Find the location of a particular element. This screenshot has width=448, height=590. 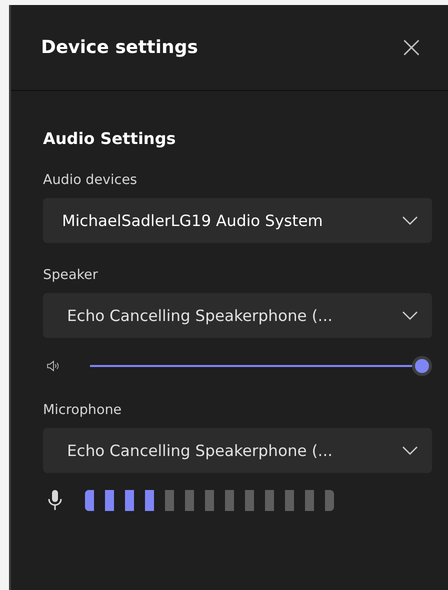

field-label: Microphone is located at coordinates (83, 410).